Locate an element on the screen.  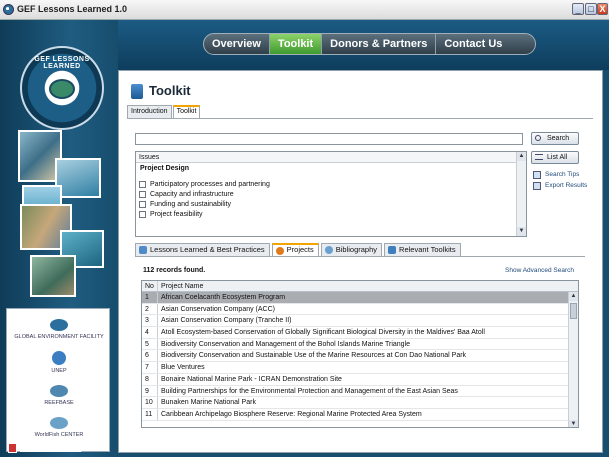
projects-icon is located at coordinates (279, 251).